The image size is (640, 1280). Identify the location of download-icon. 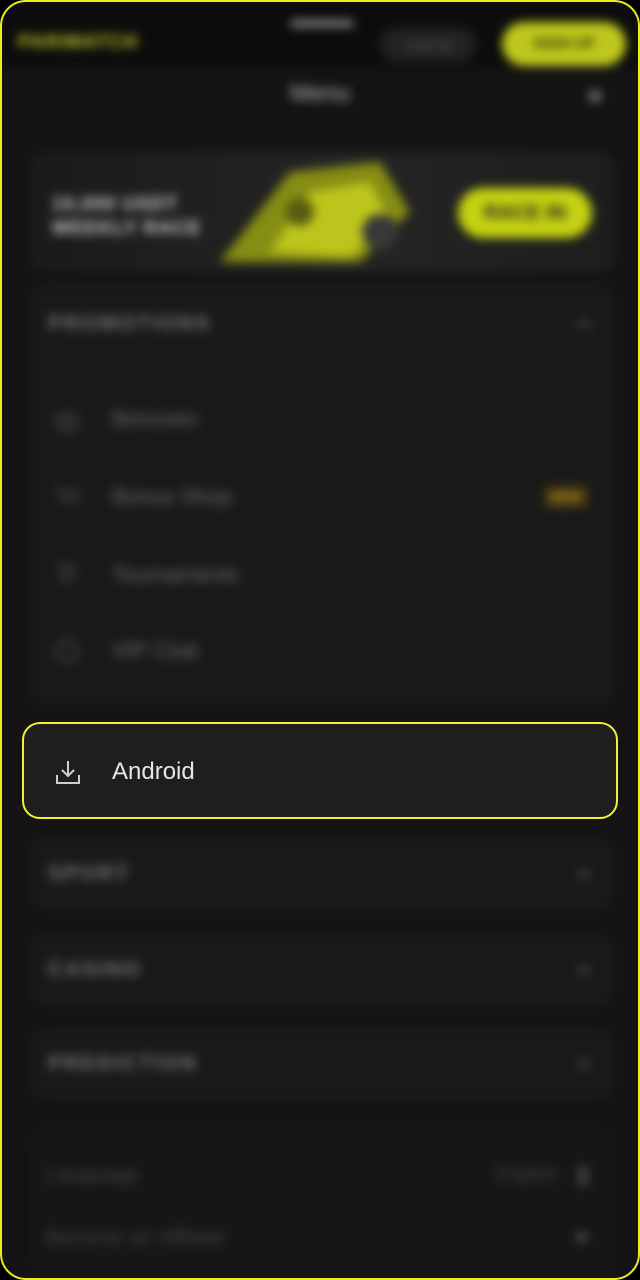
(68, 772).